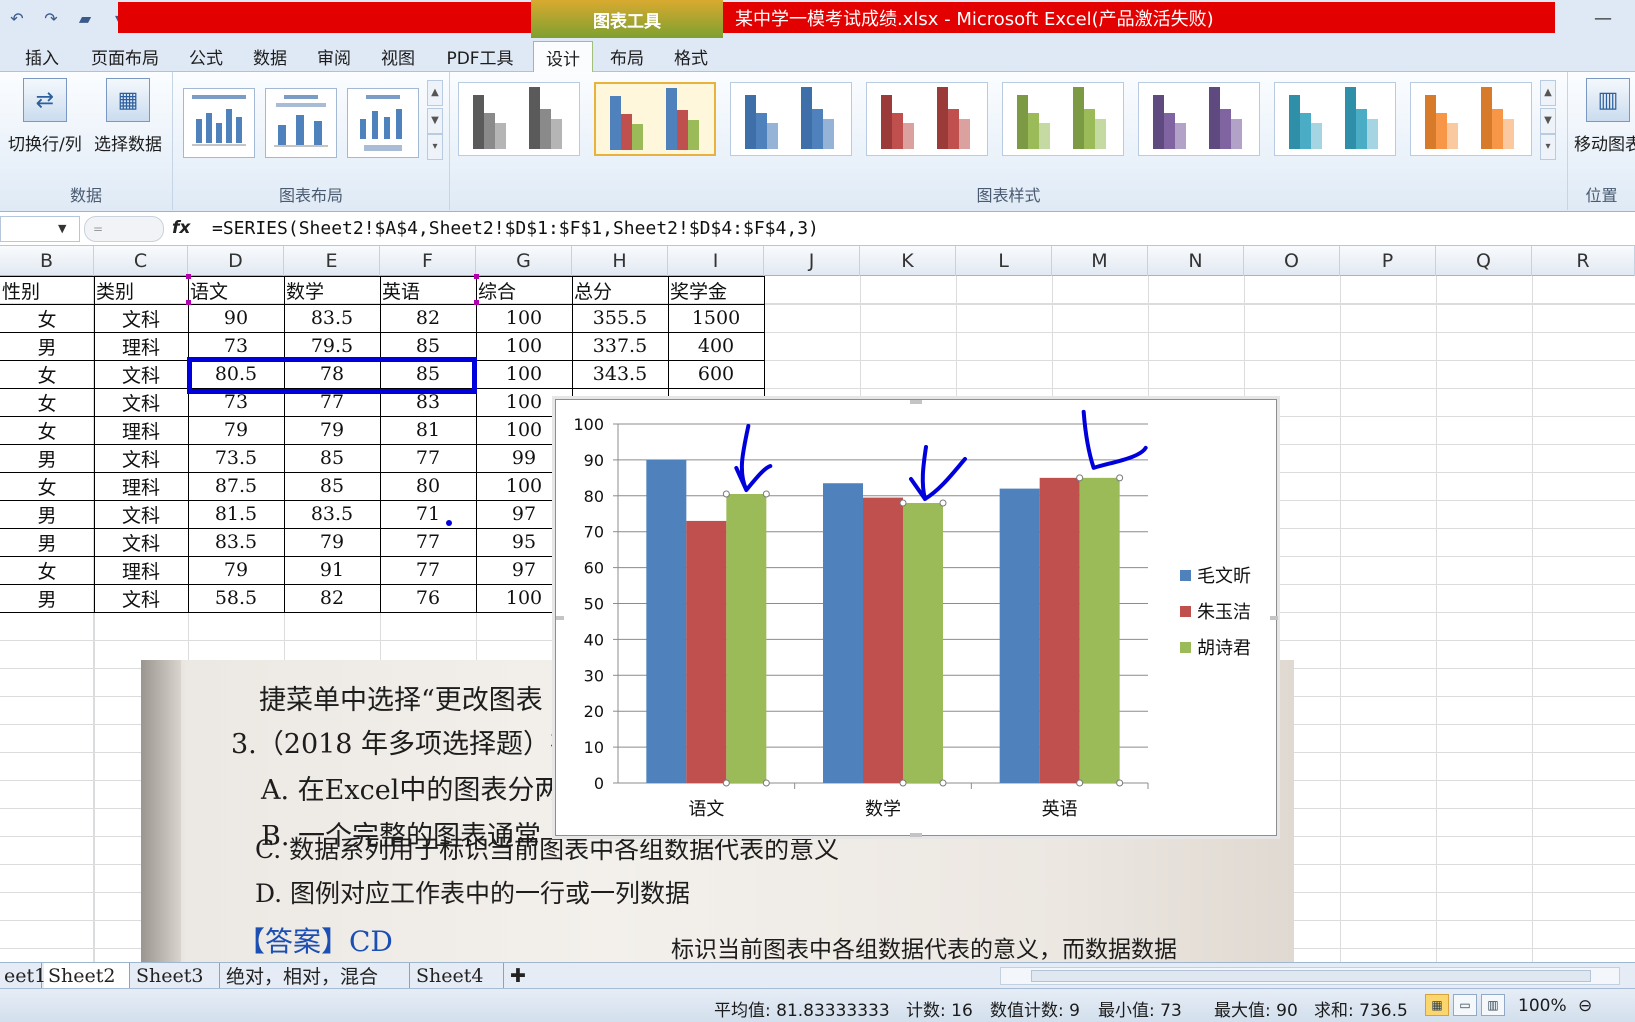 The width and height of the screenshot is (1635, 1022). What do you see at coordinates (141, 261) in the screenshot?
I see `column-header-C: C` at bounding box center [141, 261].